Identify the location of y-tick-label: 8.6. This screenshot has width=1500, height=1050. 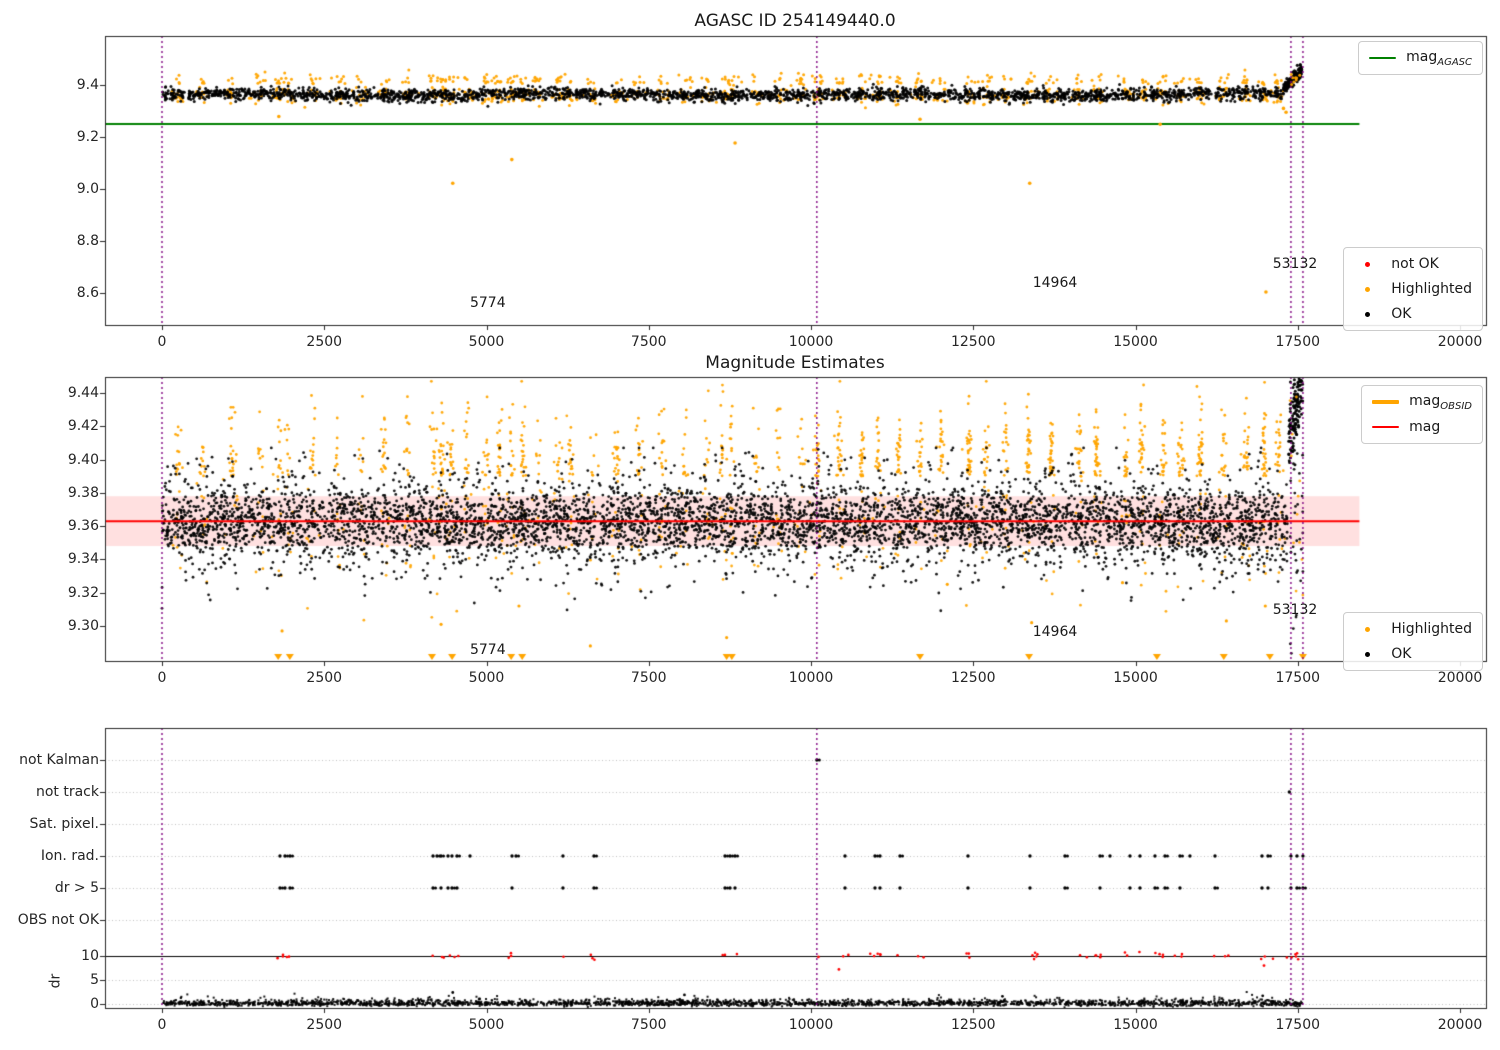
(87, 293).